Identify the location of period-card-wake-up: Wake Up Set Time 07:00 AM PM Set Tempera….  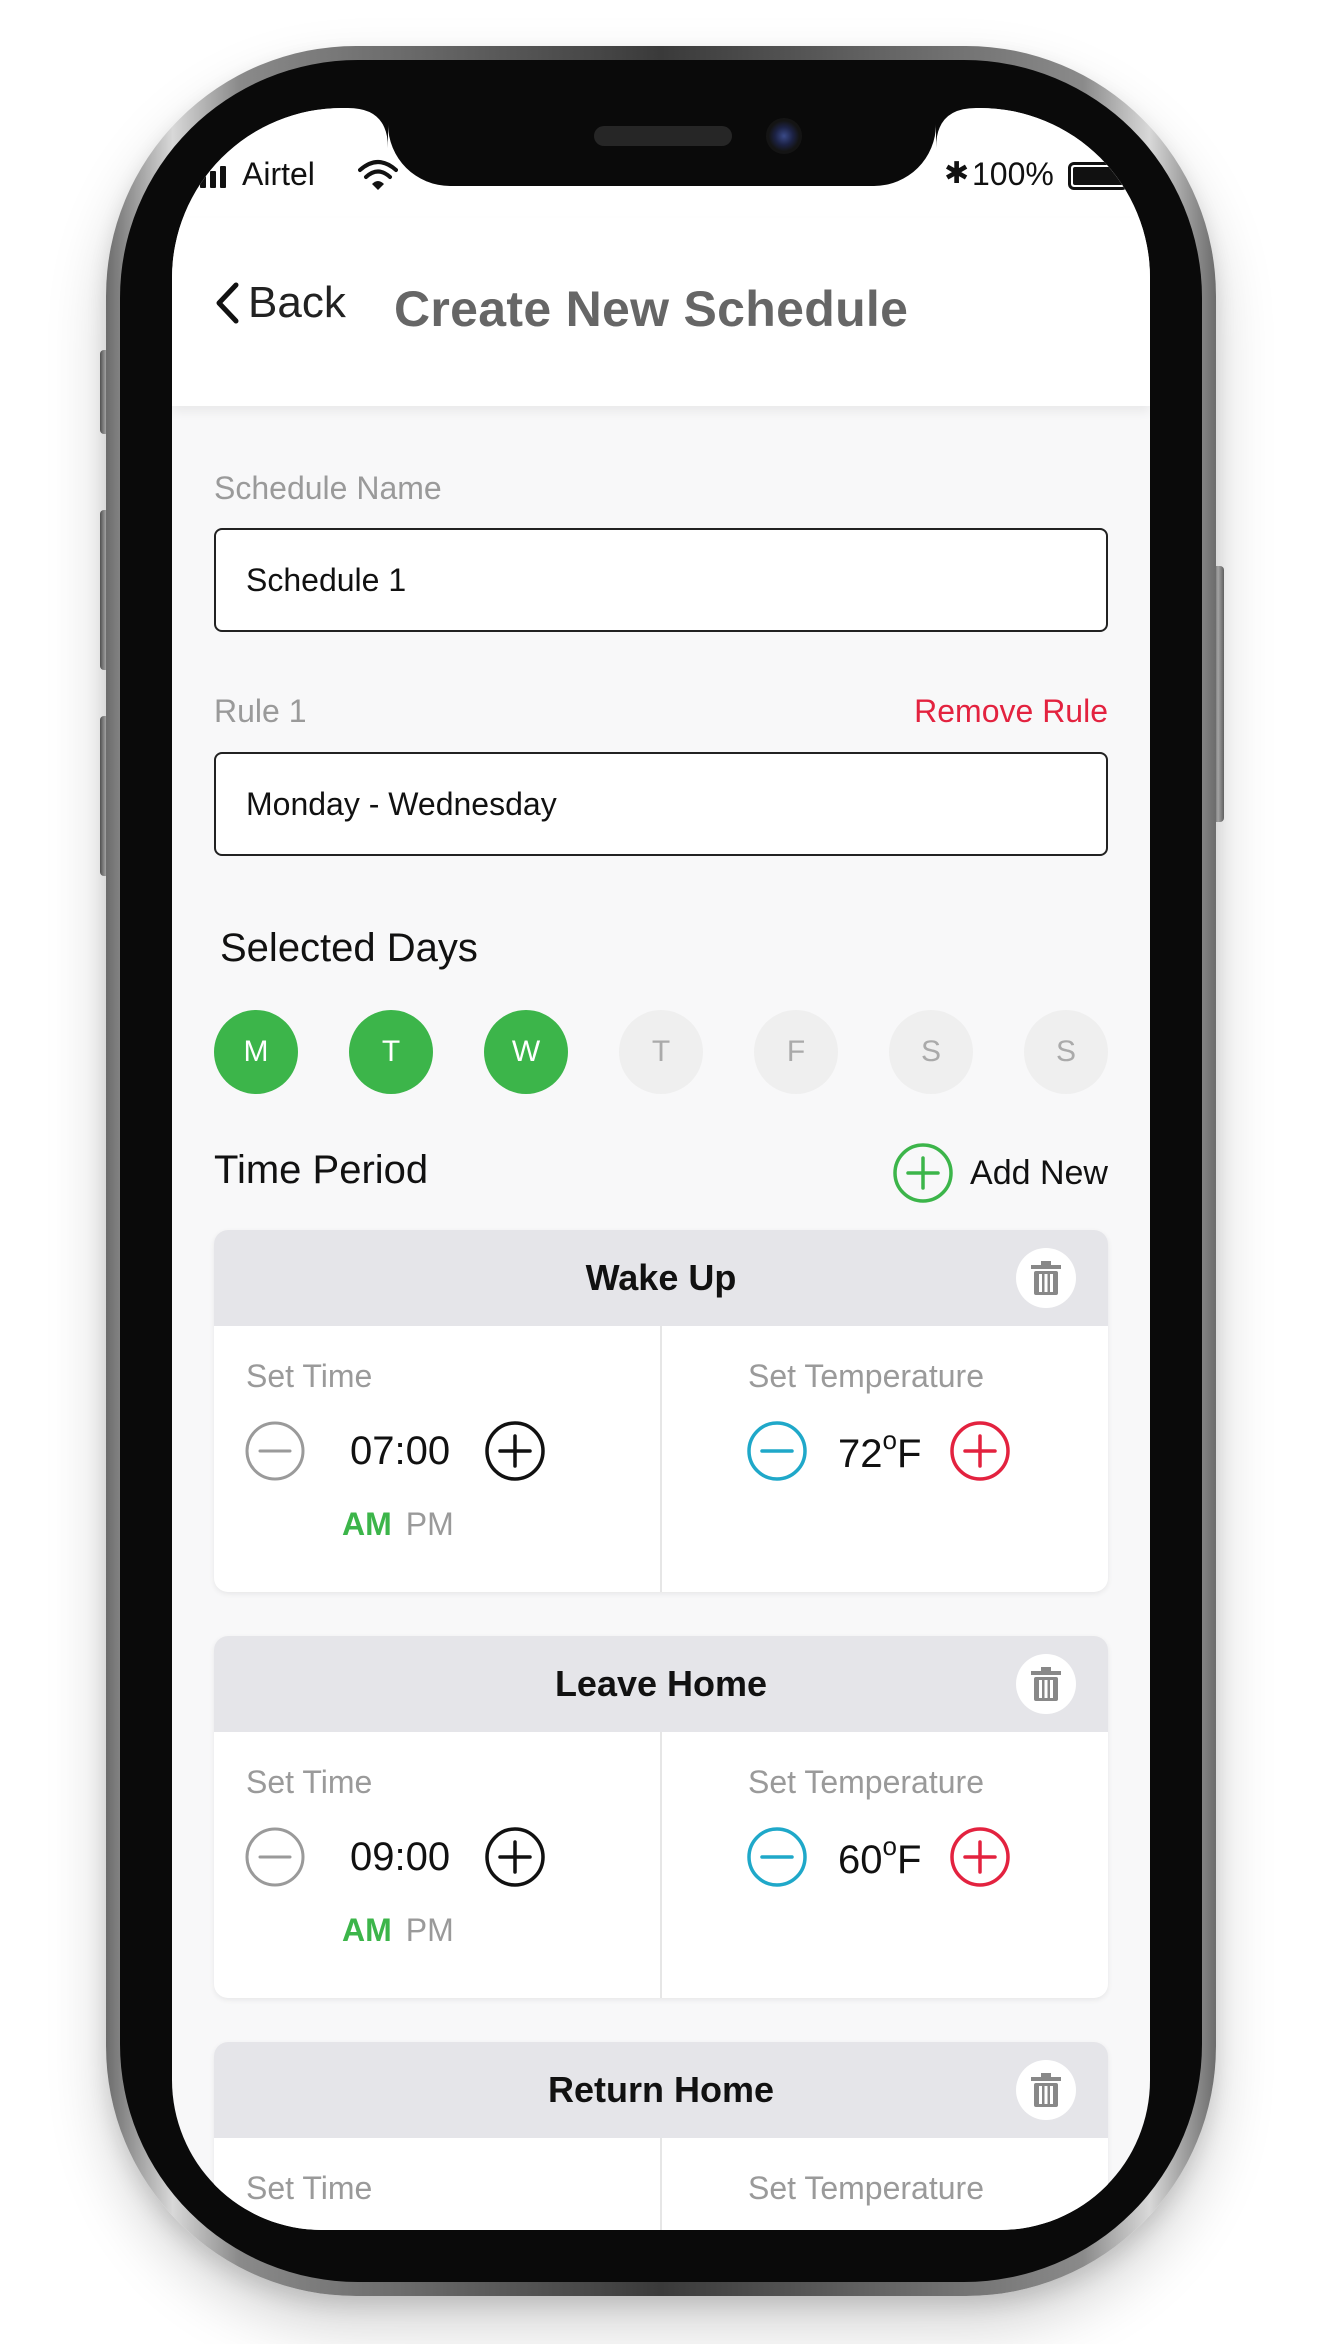
(661, 1411).